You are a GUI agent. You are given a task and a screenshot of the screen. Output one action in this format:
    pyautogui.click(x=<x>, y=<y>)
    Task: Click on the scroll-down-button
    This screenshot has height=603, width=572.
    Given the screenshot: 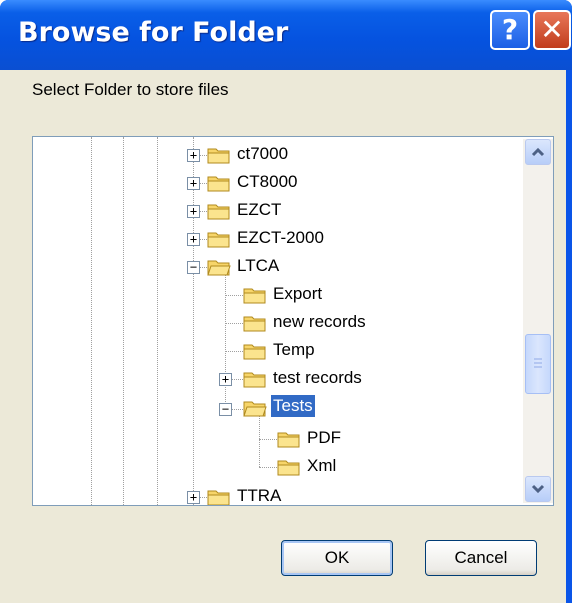 What is the action you would take?
    pyautogui.click(x=538, y=489)
    